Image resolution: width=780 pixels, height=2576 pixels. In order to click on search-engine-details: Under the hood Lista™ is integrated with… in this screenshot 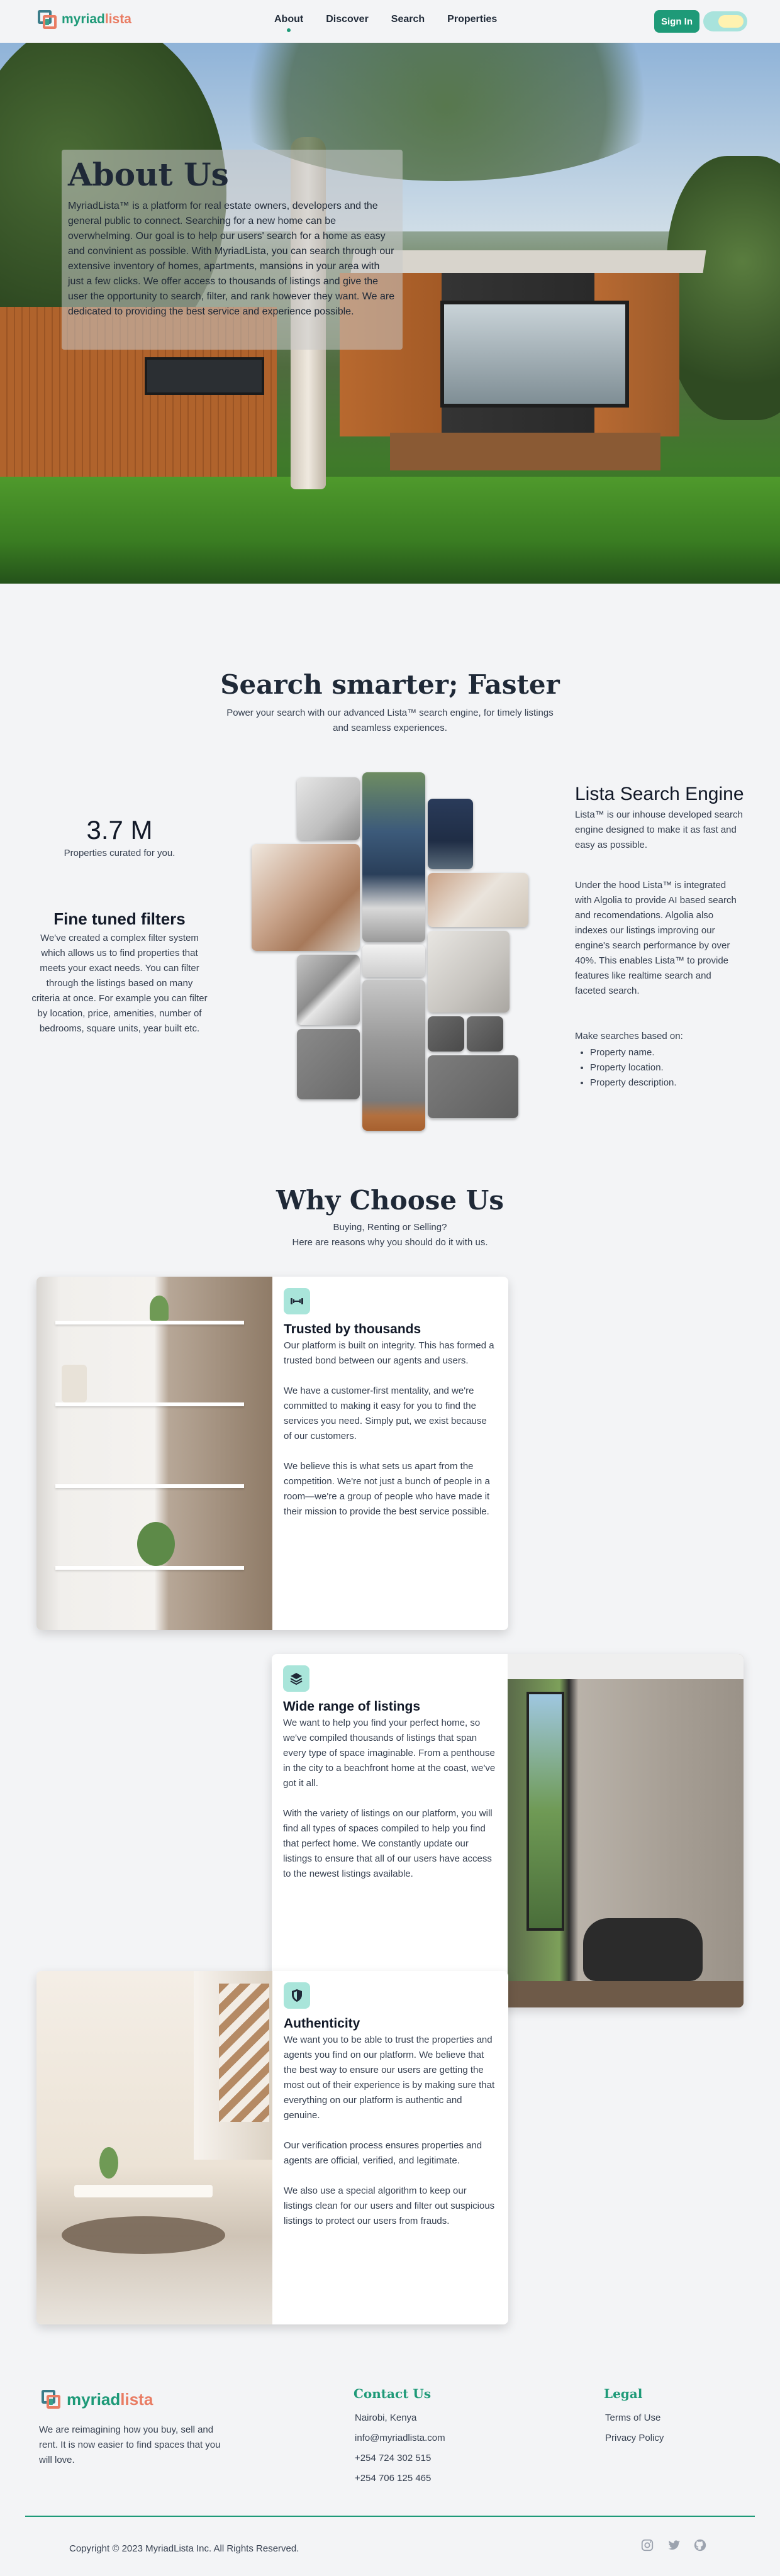, I will do `click(656, 938)`.